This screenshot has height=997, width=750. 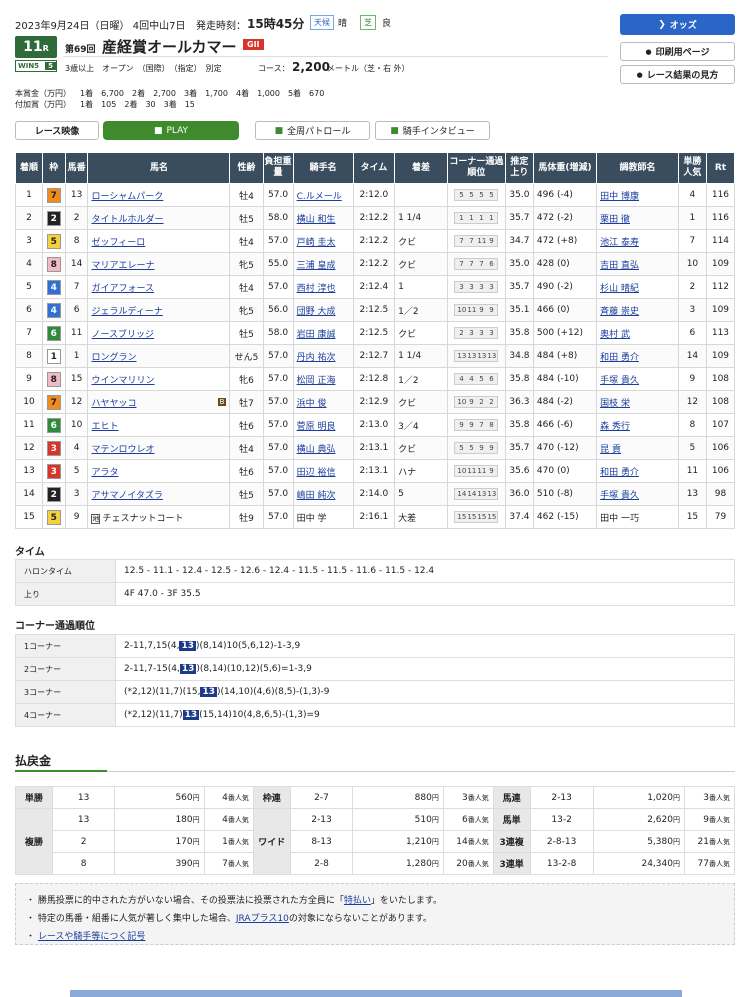 I want to click on payout-amount: 5,380円, so click(x=638, y=841).